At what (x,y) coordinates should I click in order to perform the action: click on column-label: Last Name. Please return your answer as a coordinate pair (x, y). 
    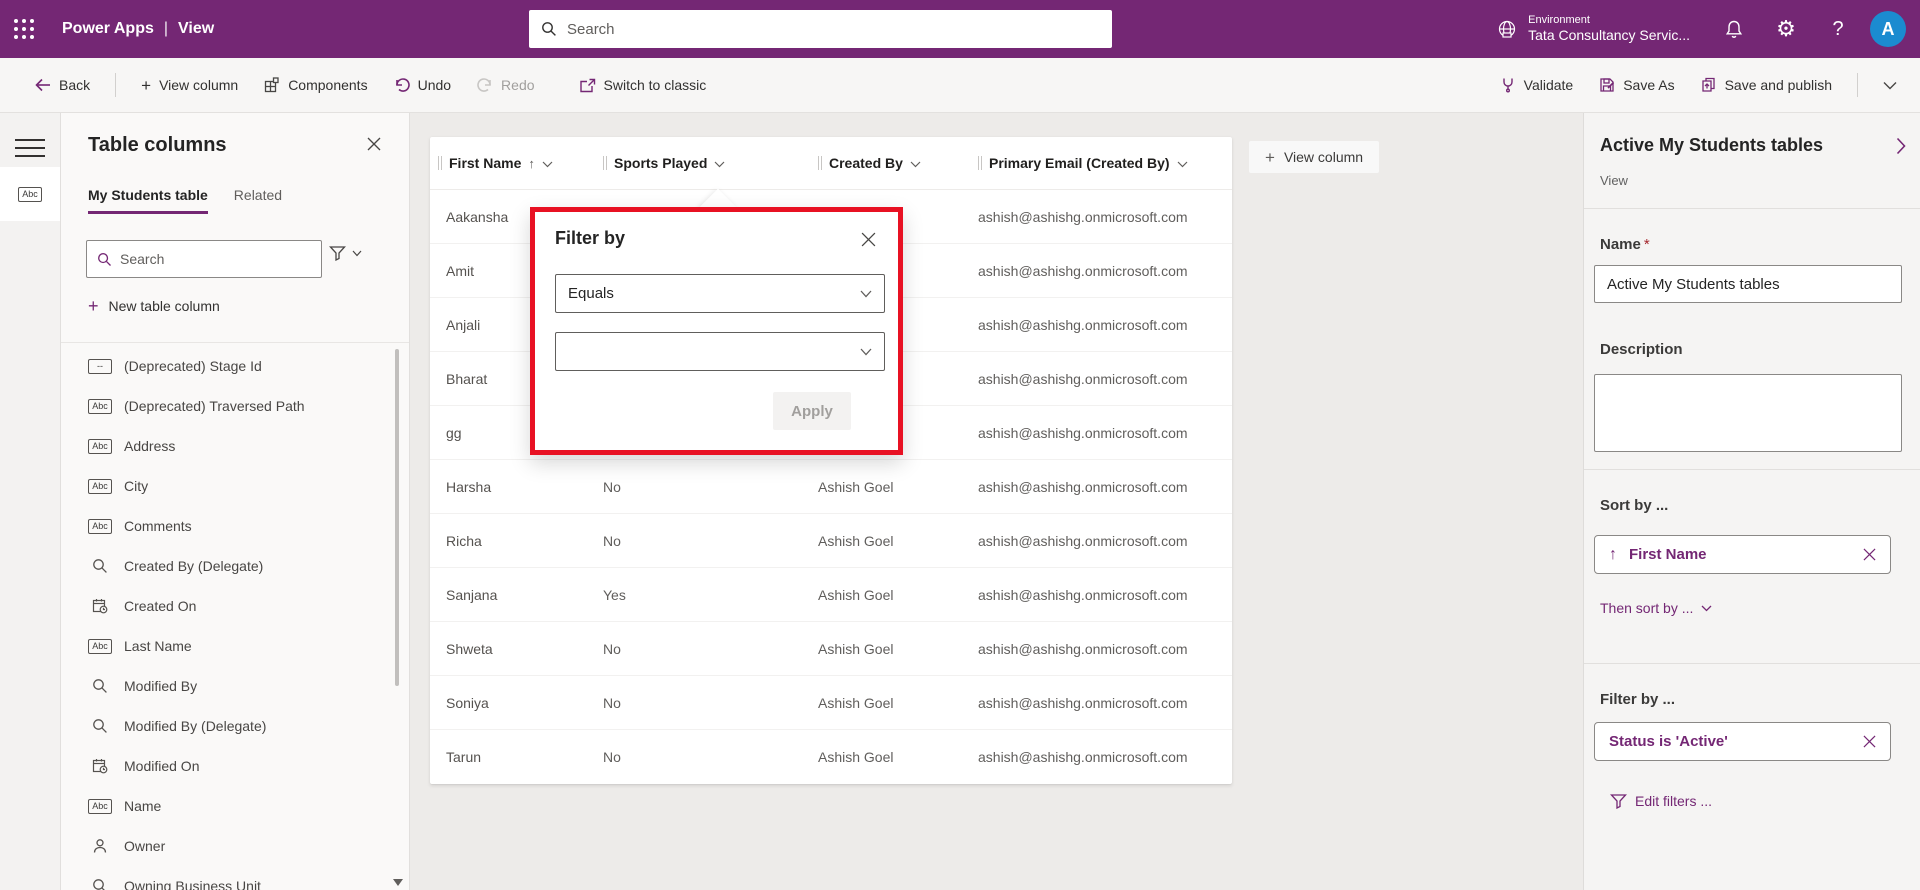
    Looking at the image, I should click on (158, 646).